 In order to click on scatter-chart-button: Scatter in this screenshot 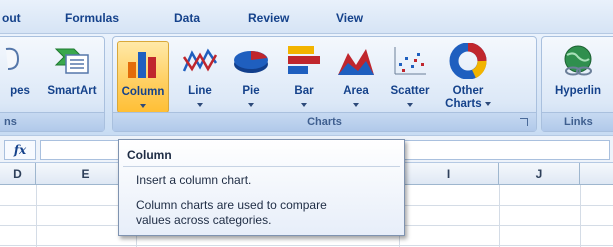, I will do `click(410, 77)`.